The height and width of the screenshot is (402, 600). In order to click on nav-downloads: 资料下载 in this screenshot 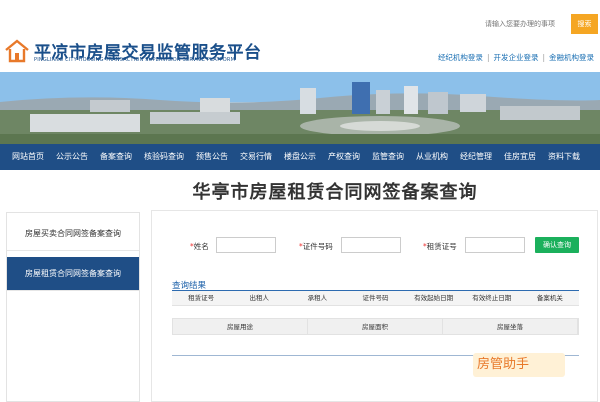, I will do `click(564, 157)`.